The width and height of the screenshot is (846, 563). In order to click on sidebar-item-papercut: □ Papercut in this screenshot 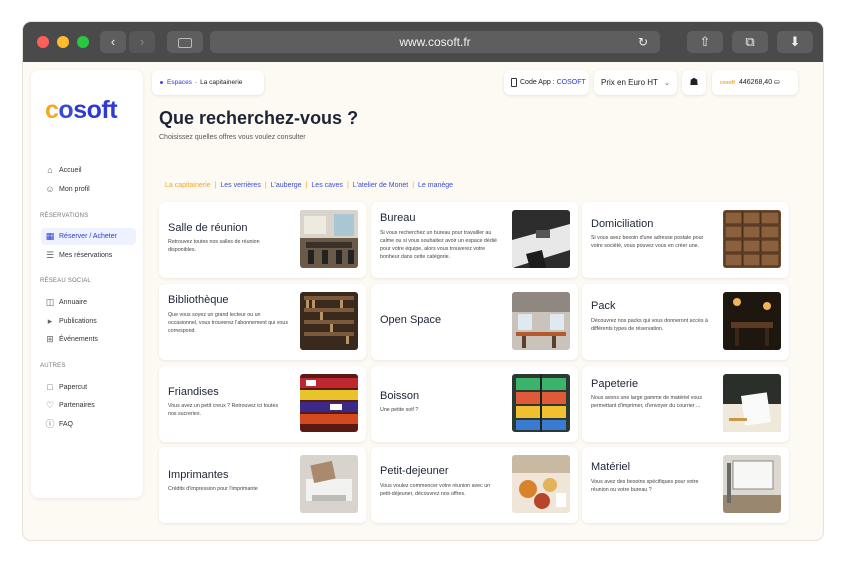, I will do `click(88, 387)`.